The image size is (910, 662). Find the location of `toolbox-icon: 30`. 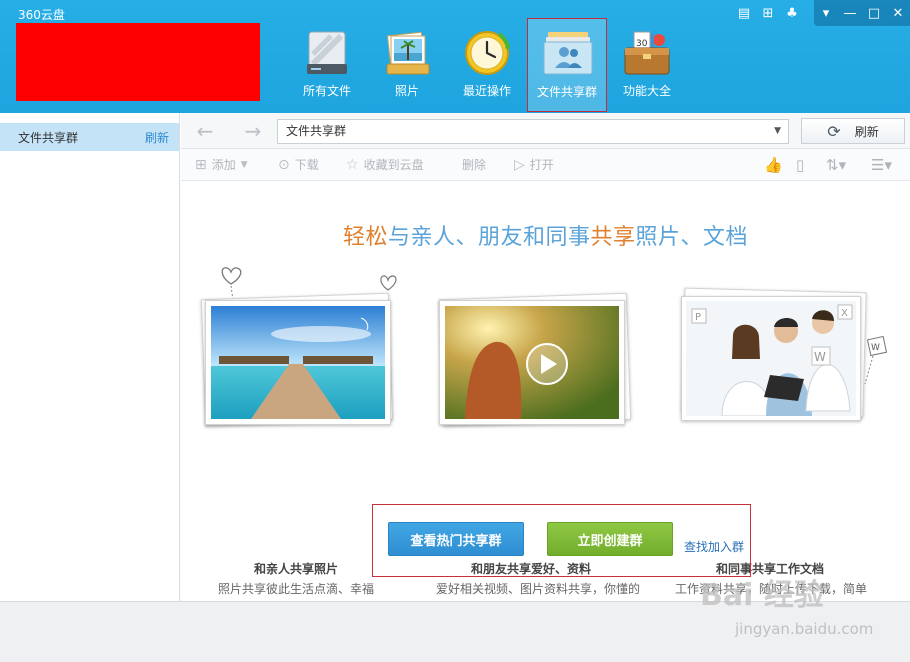

toolbox-icon: 30 is located at coordinates (647, 53).